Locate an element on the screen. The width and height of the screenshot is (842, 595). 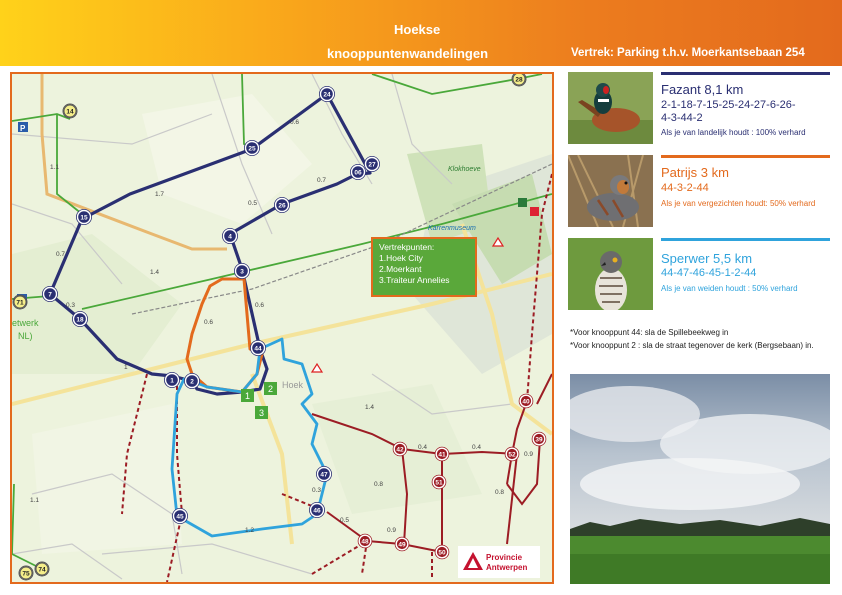
map-node: 3 is located at coordinates (242, 271).